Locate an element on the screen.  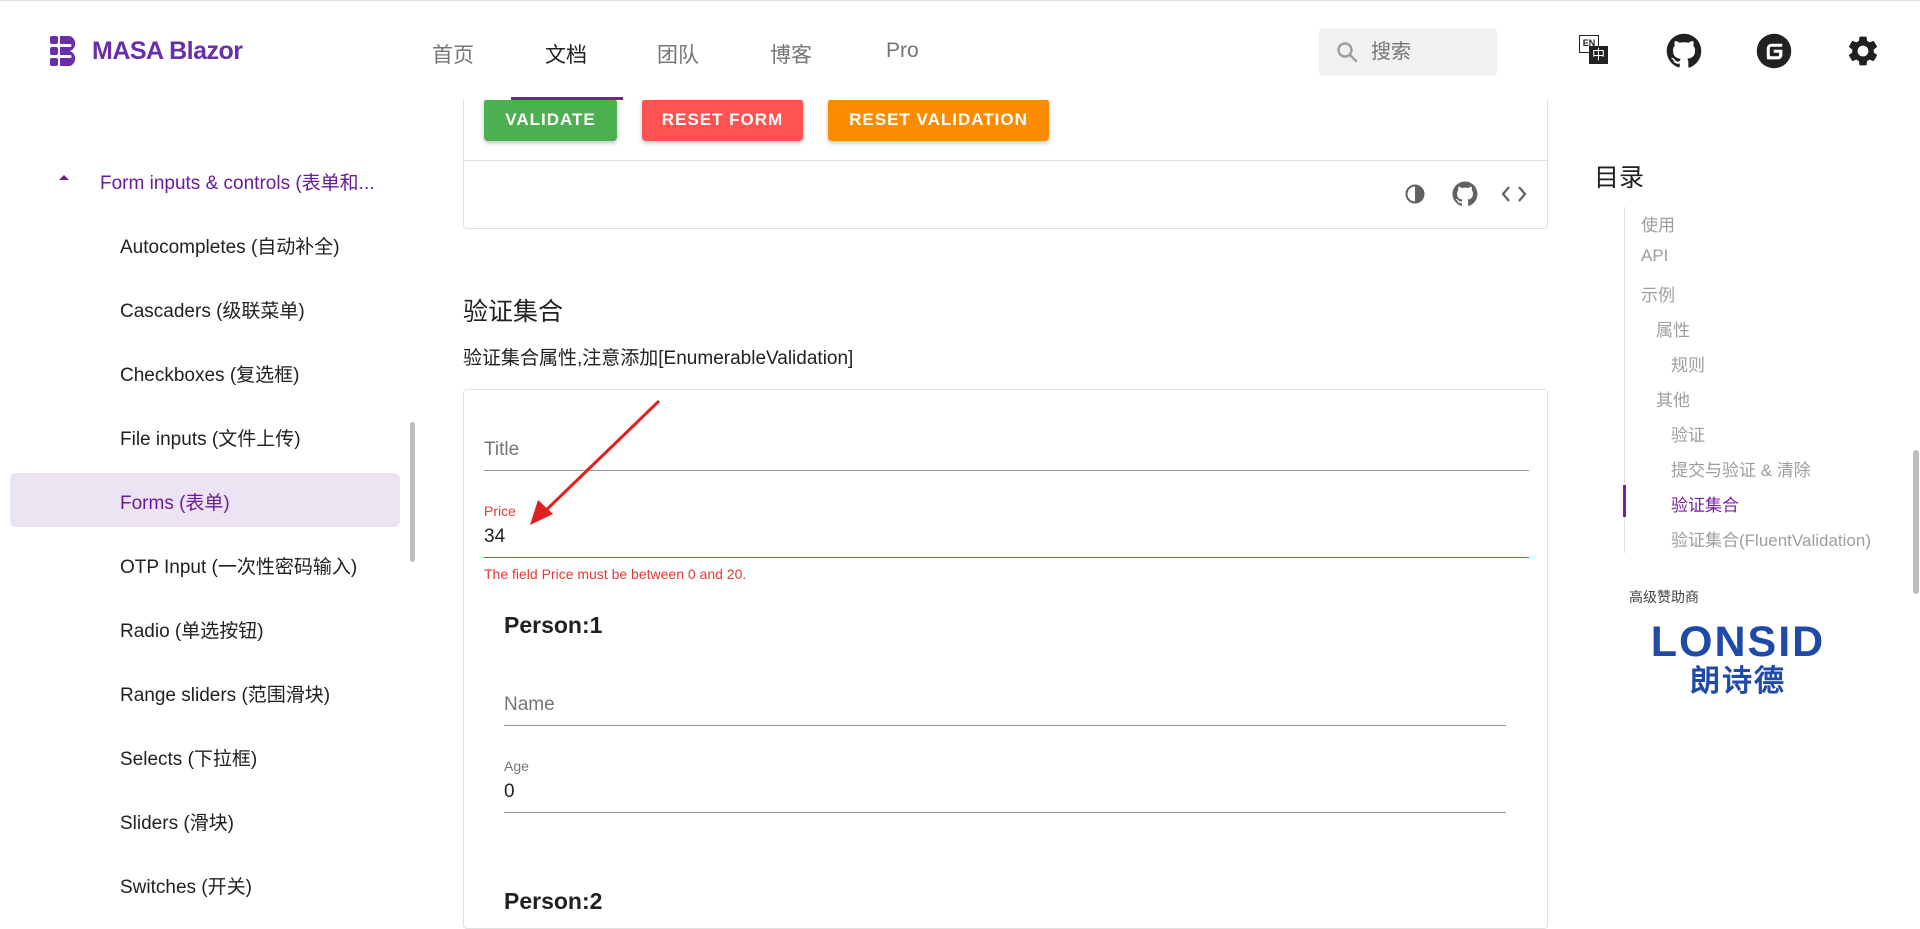
sponsor-logo-sub: 朗诗德 is located at coordinates (1738, 681).